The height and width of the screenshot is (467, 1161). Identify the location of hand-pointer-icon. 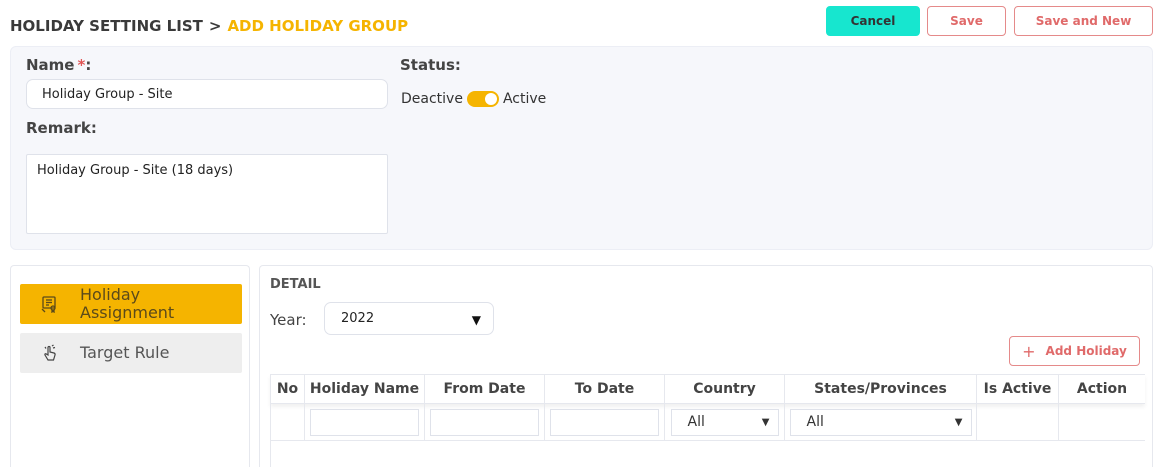
(50, 353).